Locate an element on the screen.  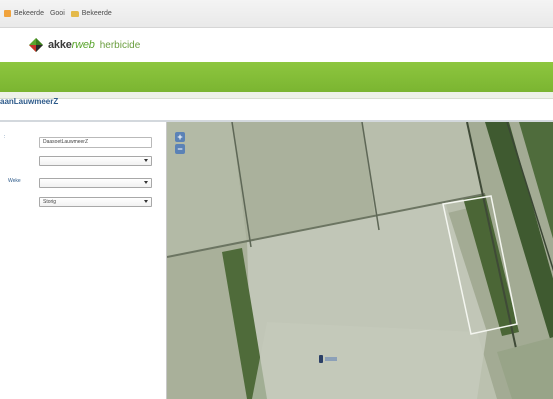
bookmark-item: Bekeerde is located at coordinates (24, 13).